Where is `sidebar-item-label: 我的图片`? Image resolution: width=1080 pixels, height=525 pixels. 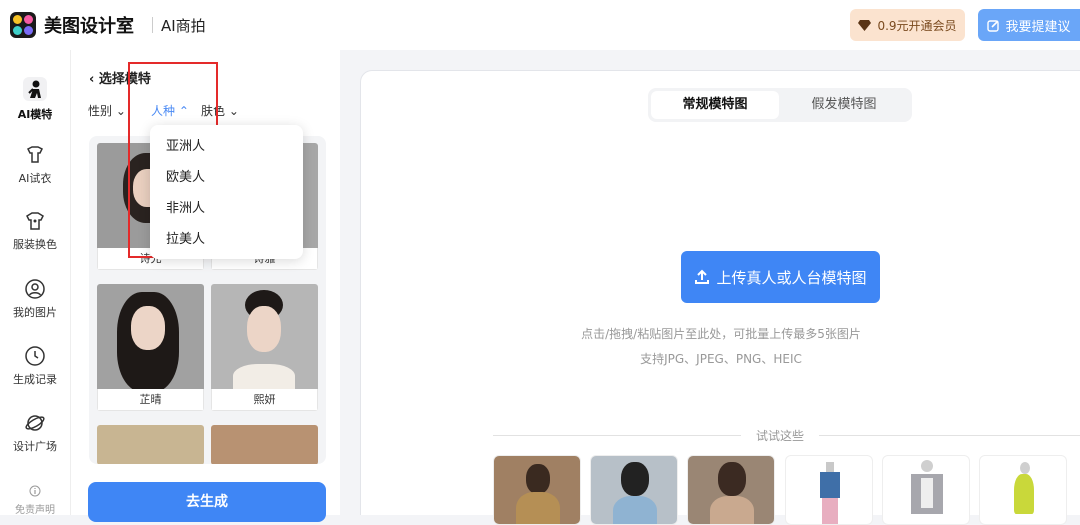 sidebar-item-label: 我的图片 is located at coordinates (35, 312).